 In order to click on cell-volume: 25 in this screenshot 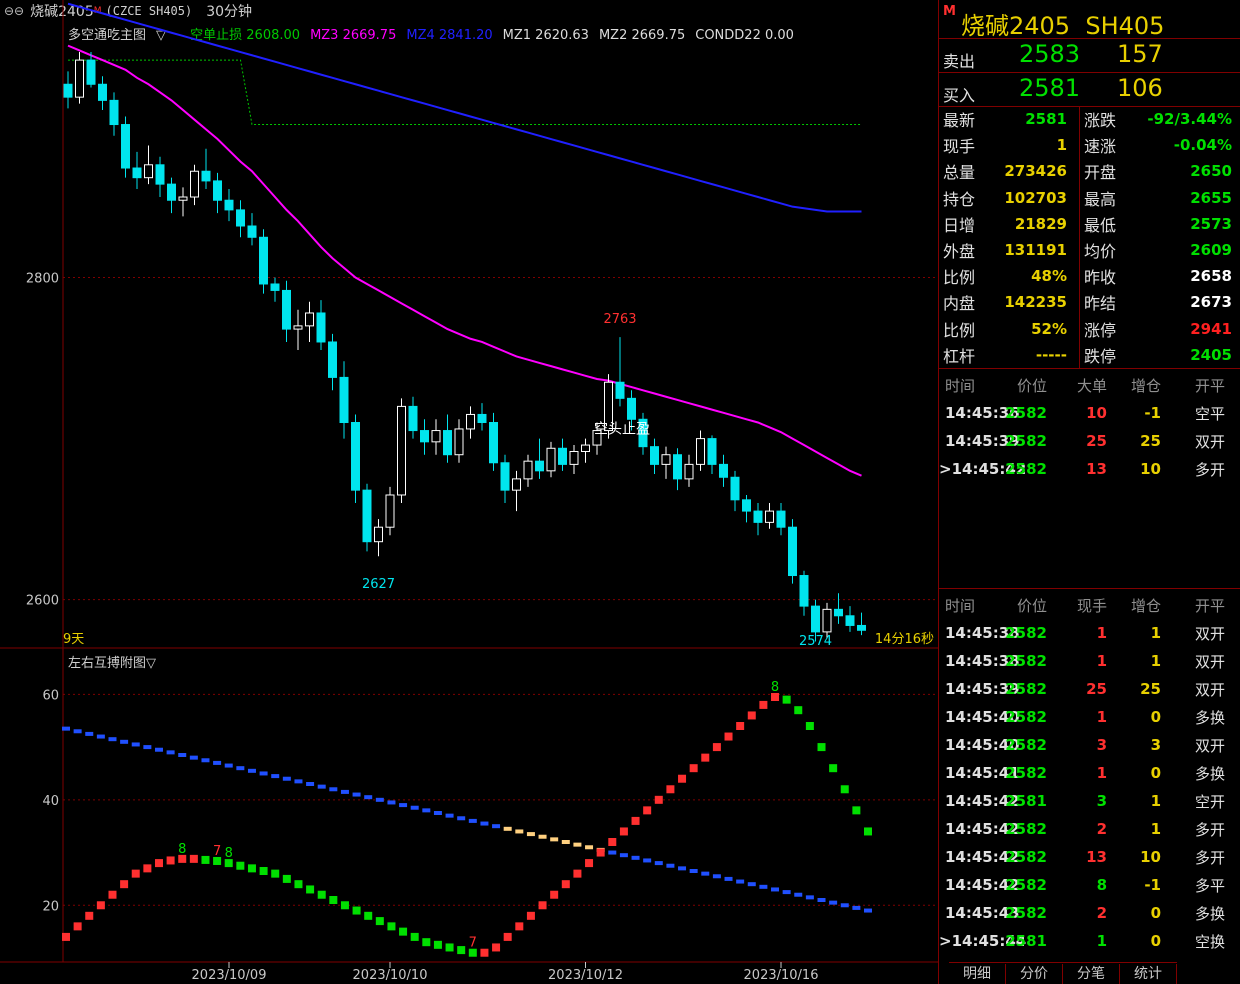, I will do `click(1096, 689)`.